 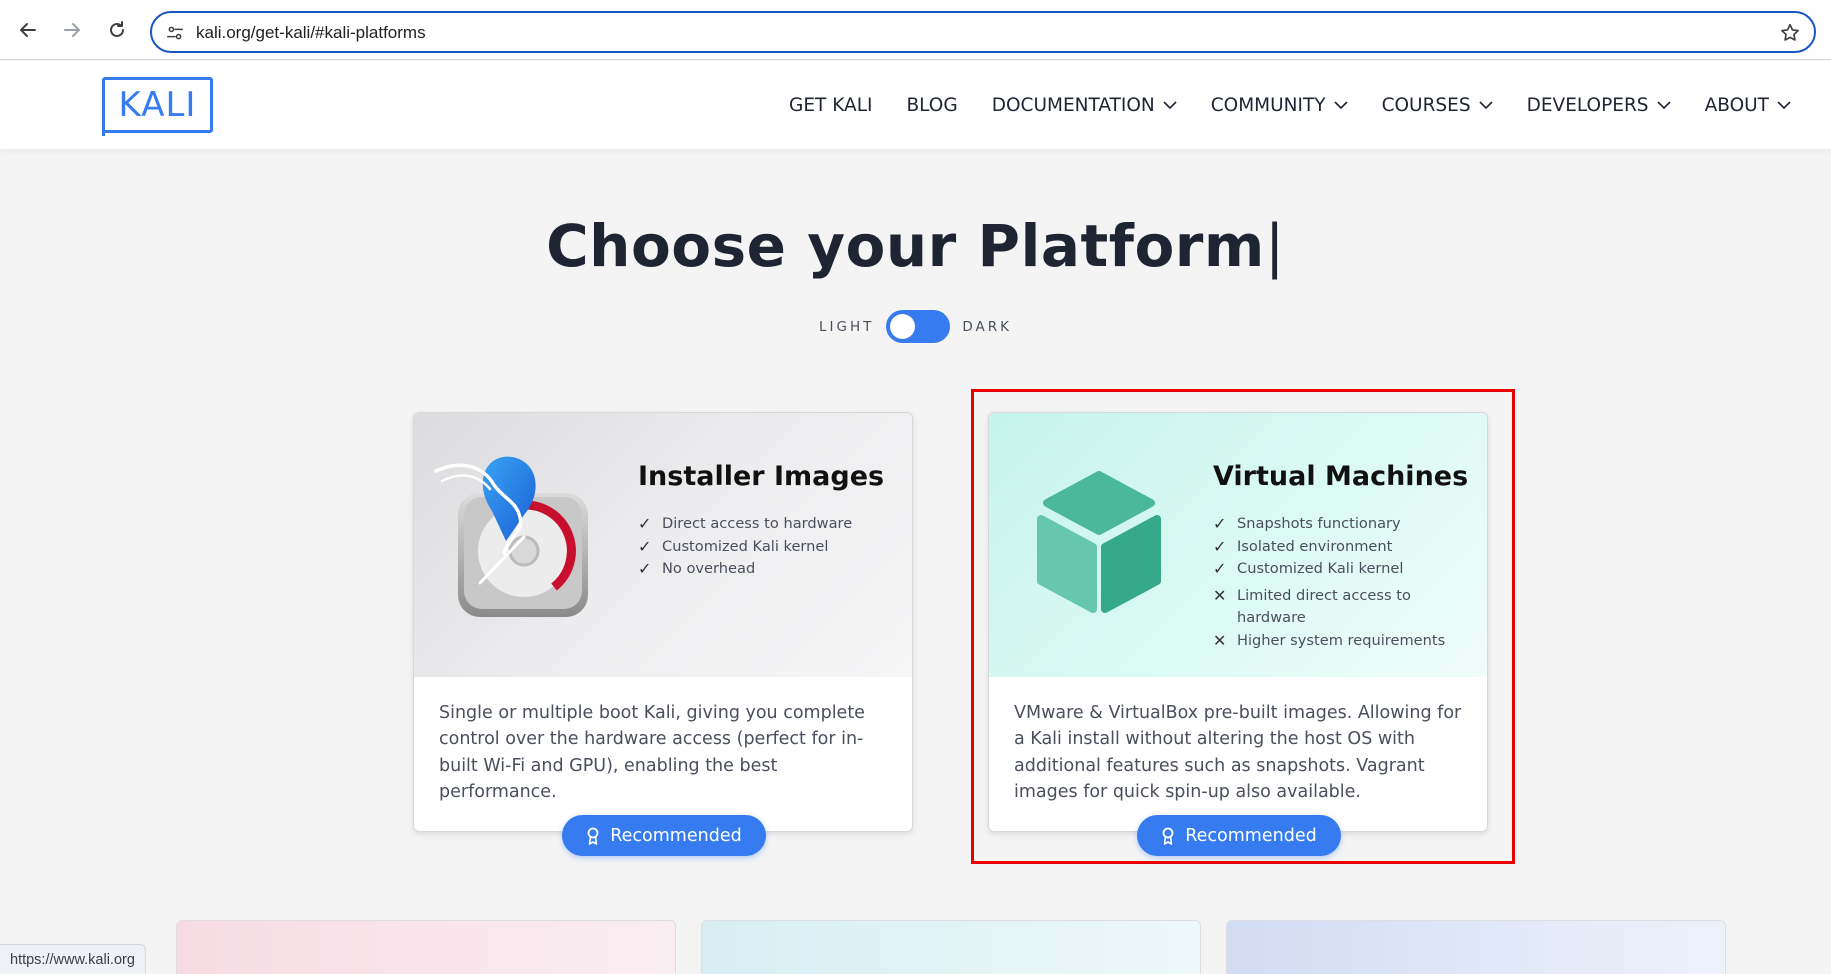 What do you see at coordinates (1790, 33) in the screenshot?
I see `bookmark-star-icon` at bounding box center [1790, 33].